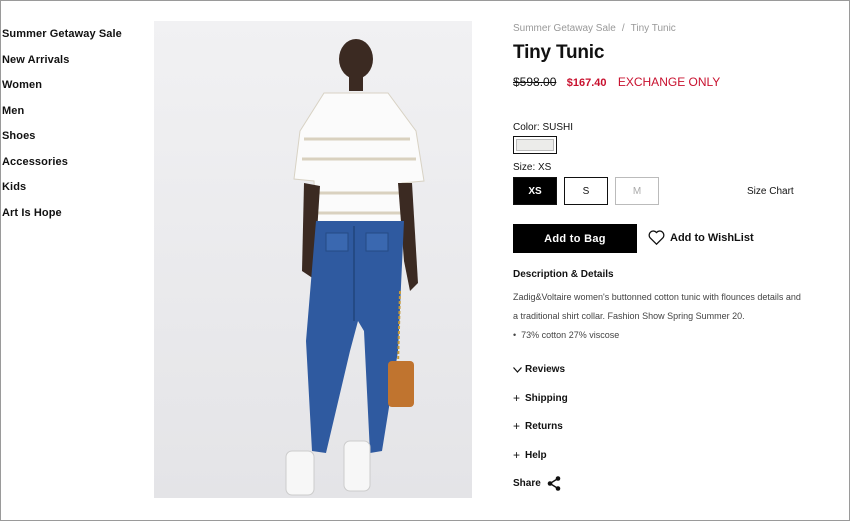 Image resolution: width=850 pixels, height=521 pixels. I want to click on color-swatch-sushi, so click(535, 145).